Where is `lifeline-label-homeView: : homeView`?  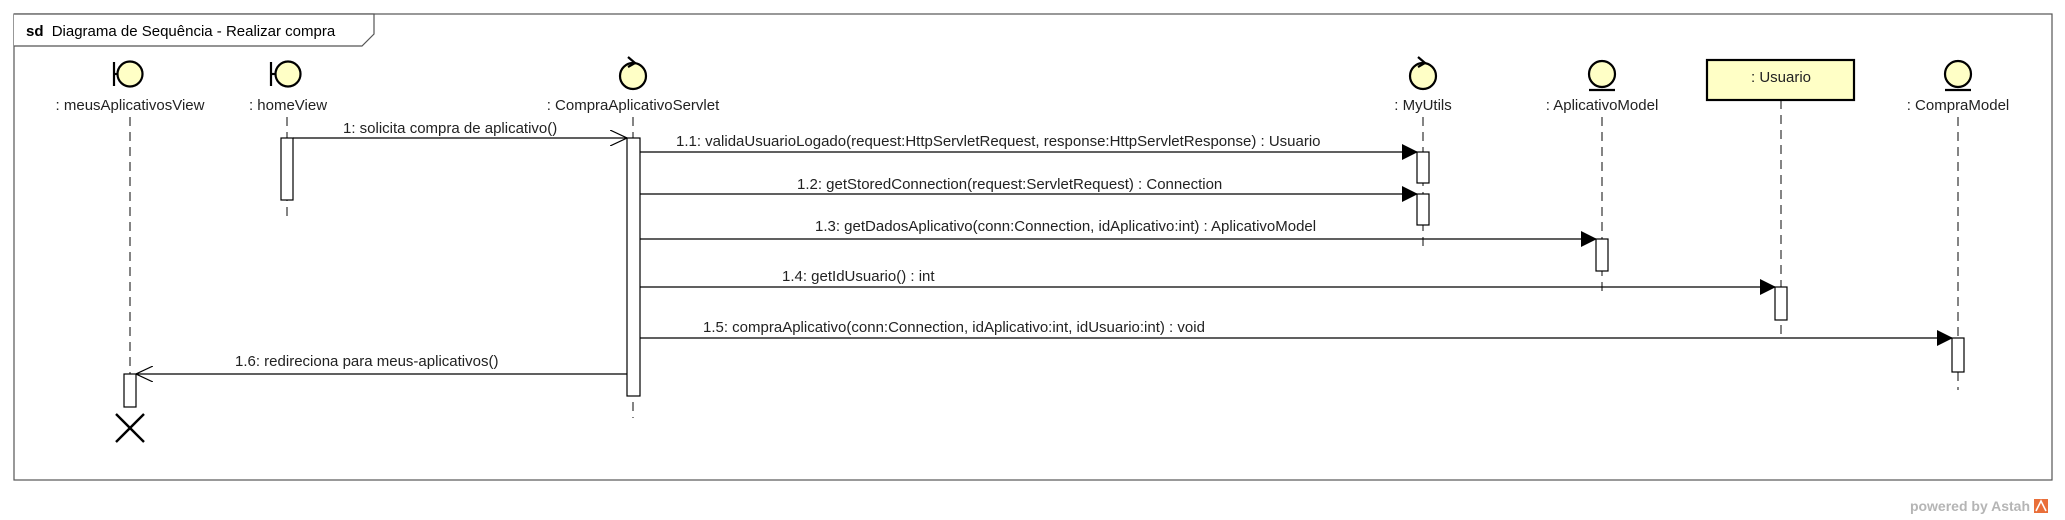
lifeline-label-homeView: : homeView is located at coordinates (288, 105).